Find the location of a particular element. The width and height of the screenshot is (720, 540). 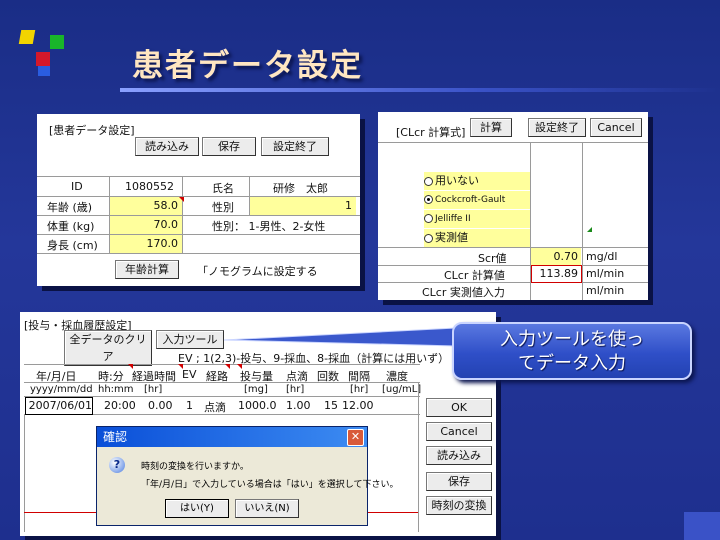

slide-title: 患者データ設定 is located at coordinates (247, 66).